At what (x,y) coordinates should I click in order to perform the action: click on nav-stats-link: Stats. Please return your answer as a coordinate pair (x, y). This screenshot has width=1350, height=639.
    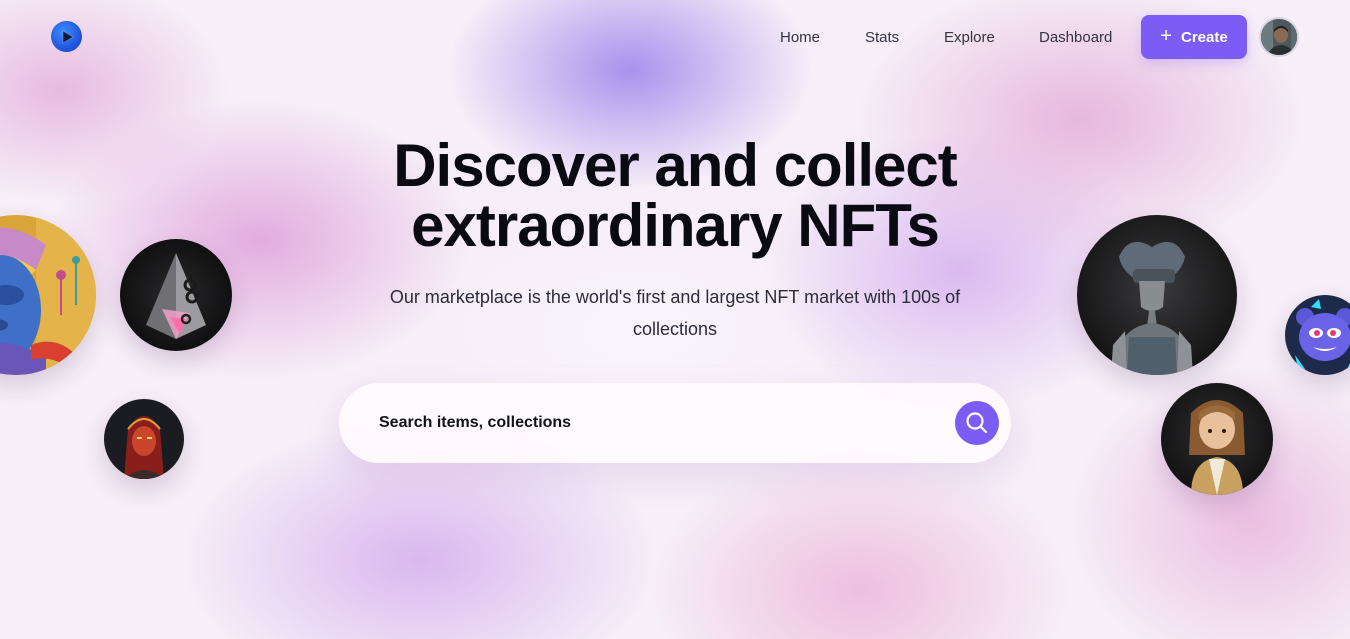
    Looking at the image, I should click on (882, 38).